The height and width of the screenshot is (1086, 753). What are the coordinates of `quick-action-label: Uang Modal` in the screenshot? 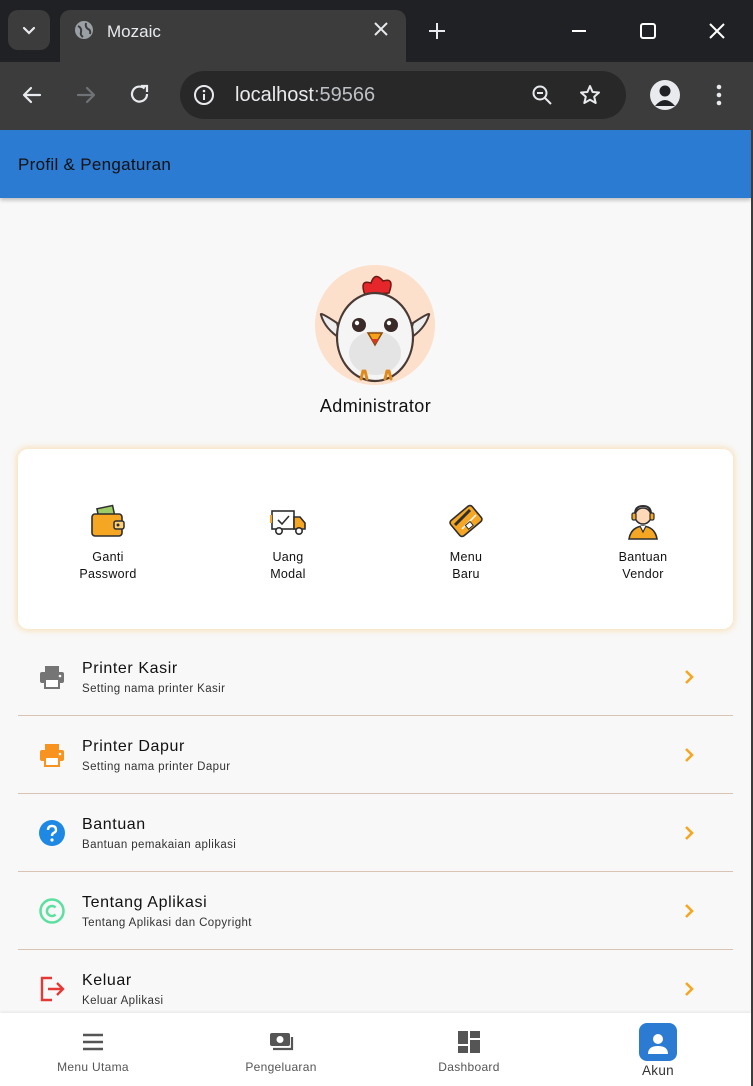 It's located at (288, 565).